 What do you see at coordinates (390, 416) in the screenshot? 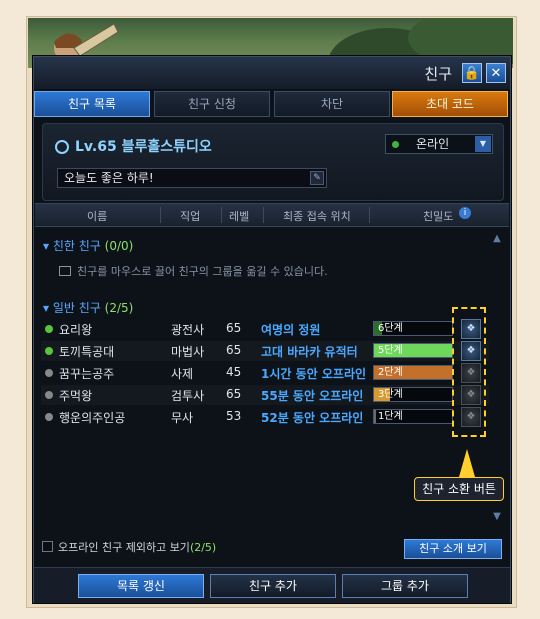
I see `intimacy-label: 1단계` at bounding box center [390, 416].